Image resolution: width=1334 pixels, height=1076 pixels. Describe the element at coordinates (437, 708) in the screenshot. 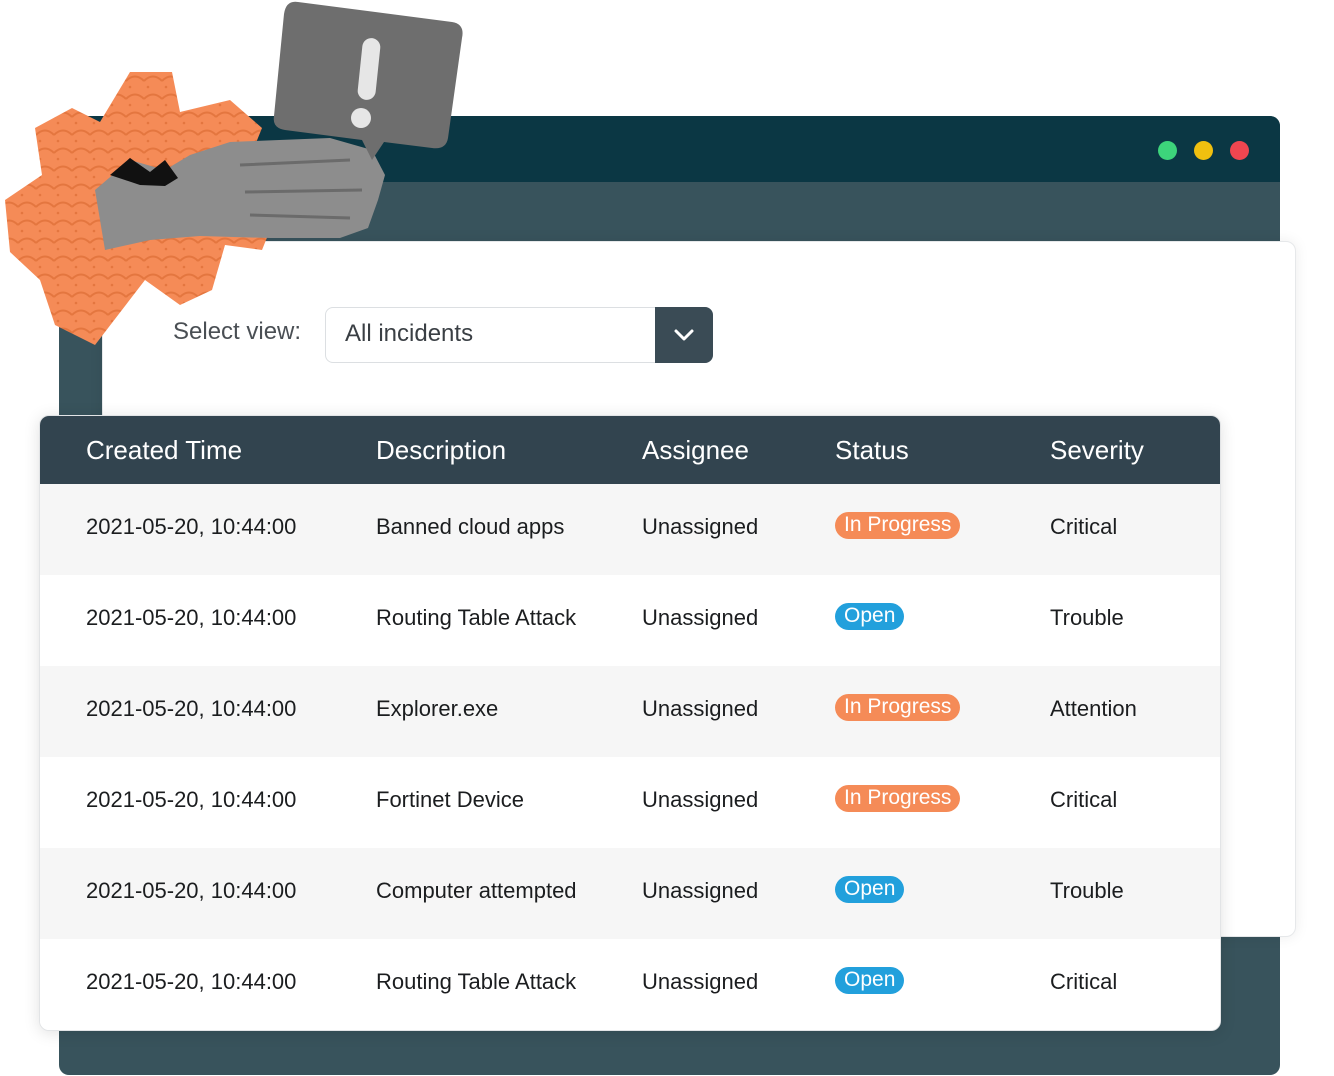

I see `cell-description: Explorer.exe` at that location.